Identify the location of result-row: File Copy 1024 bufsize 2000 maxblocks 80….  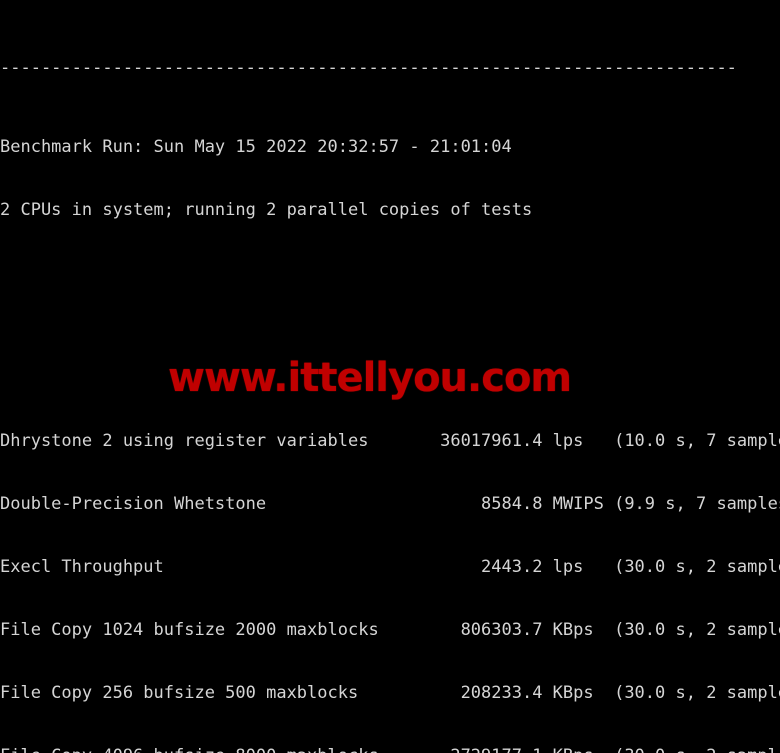
(390, 630).